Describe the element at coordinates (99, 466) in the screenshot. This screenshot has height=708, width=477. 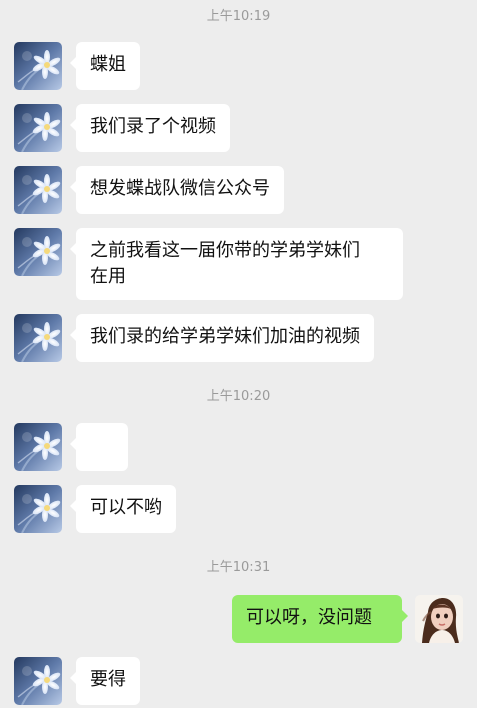
I see `emoji-message-bubble` at that location.